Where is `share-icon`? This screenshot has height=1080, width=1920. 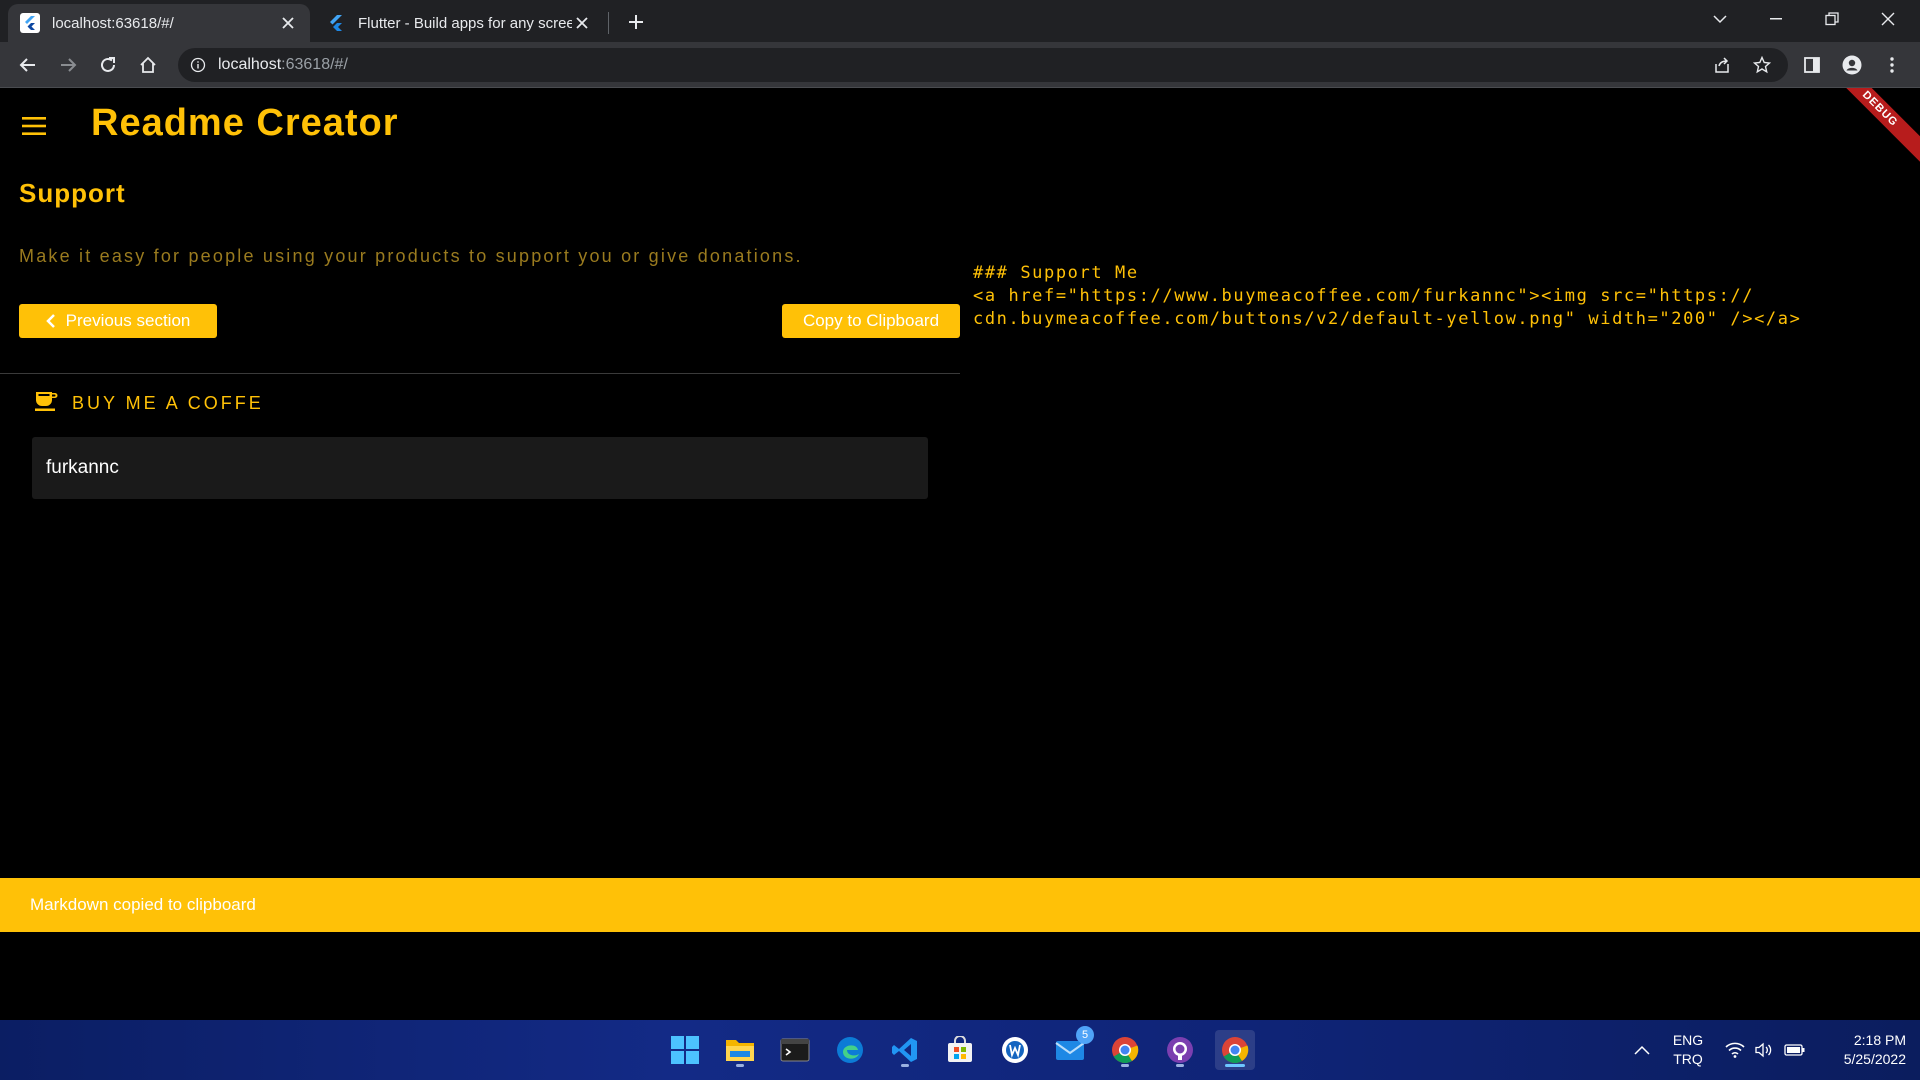
share-icon is located at coordinates (1722, 65).